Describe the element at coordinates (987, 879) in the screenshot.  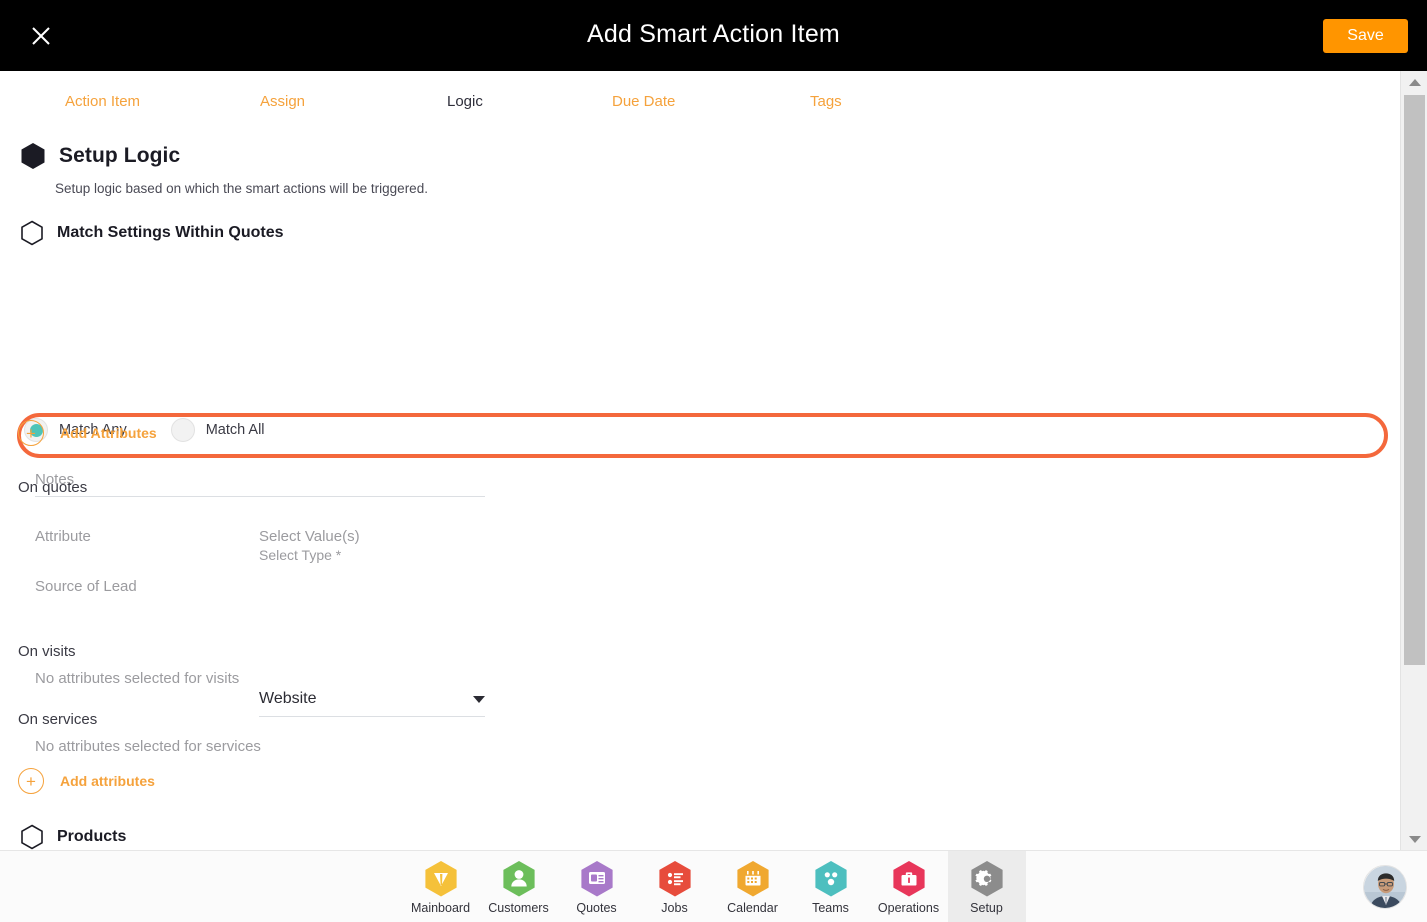
I see `gear-icon` at that location.